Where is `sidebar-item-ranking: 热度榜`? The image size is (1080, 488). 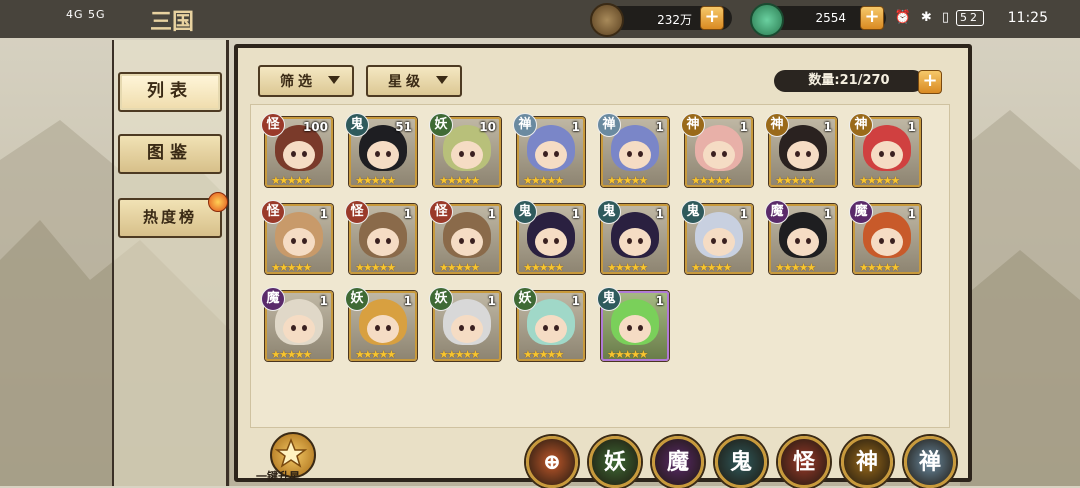 sidebar-item-ranking: 热度榜 is located at coordinates (173, 215).